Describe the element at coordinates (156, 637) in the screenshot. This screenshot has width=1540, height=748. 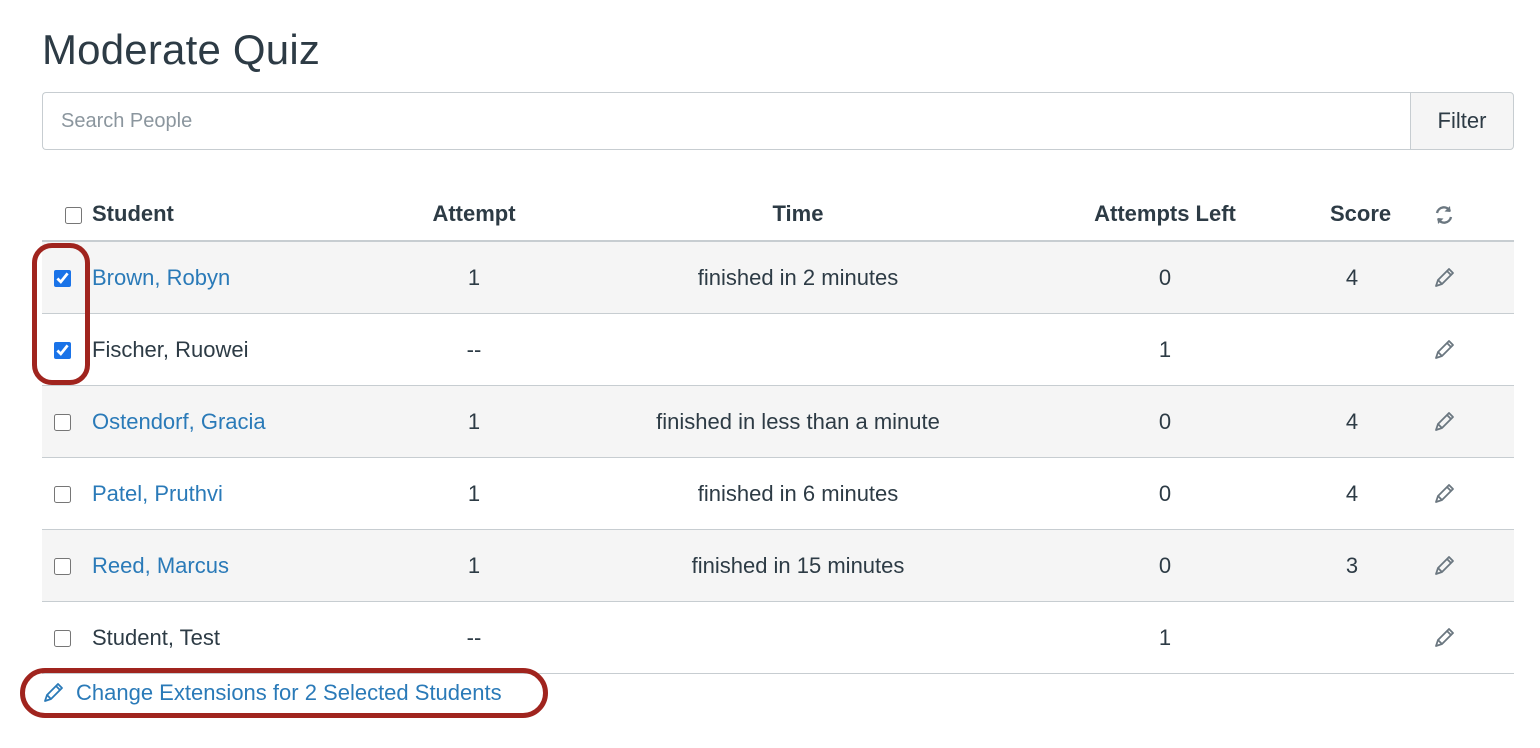
I see `student-name: Student, Test` at that location.